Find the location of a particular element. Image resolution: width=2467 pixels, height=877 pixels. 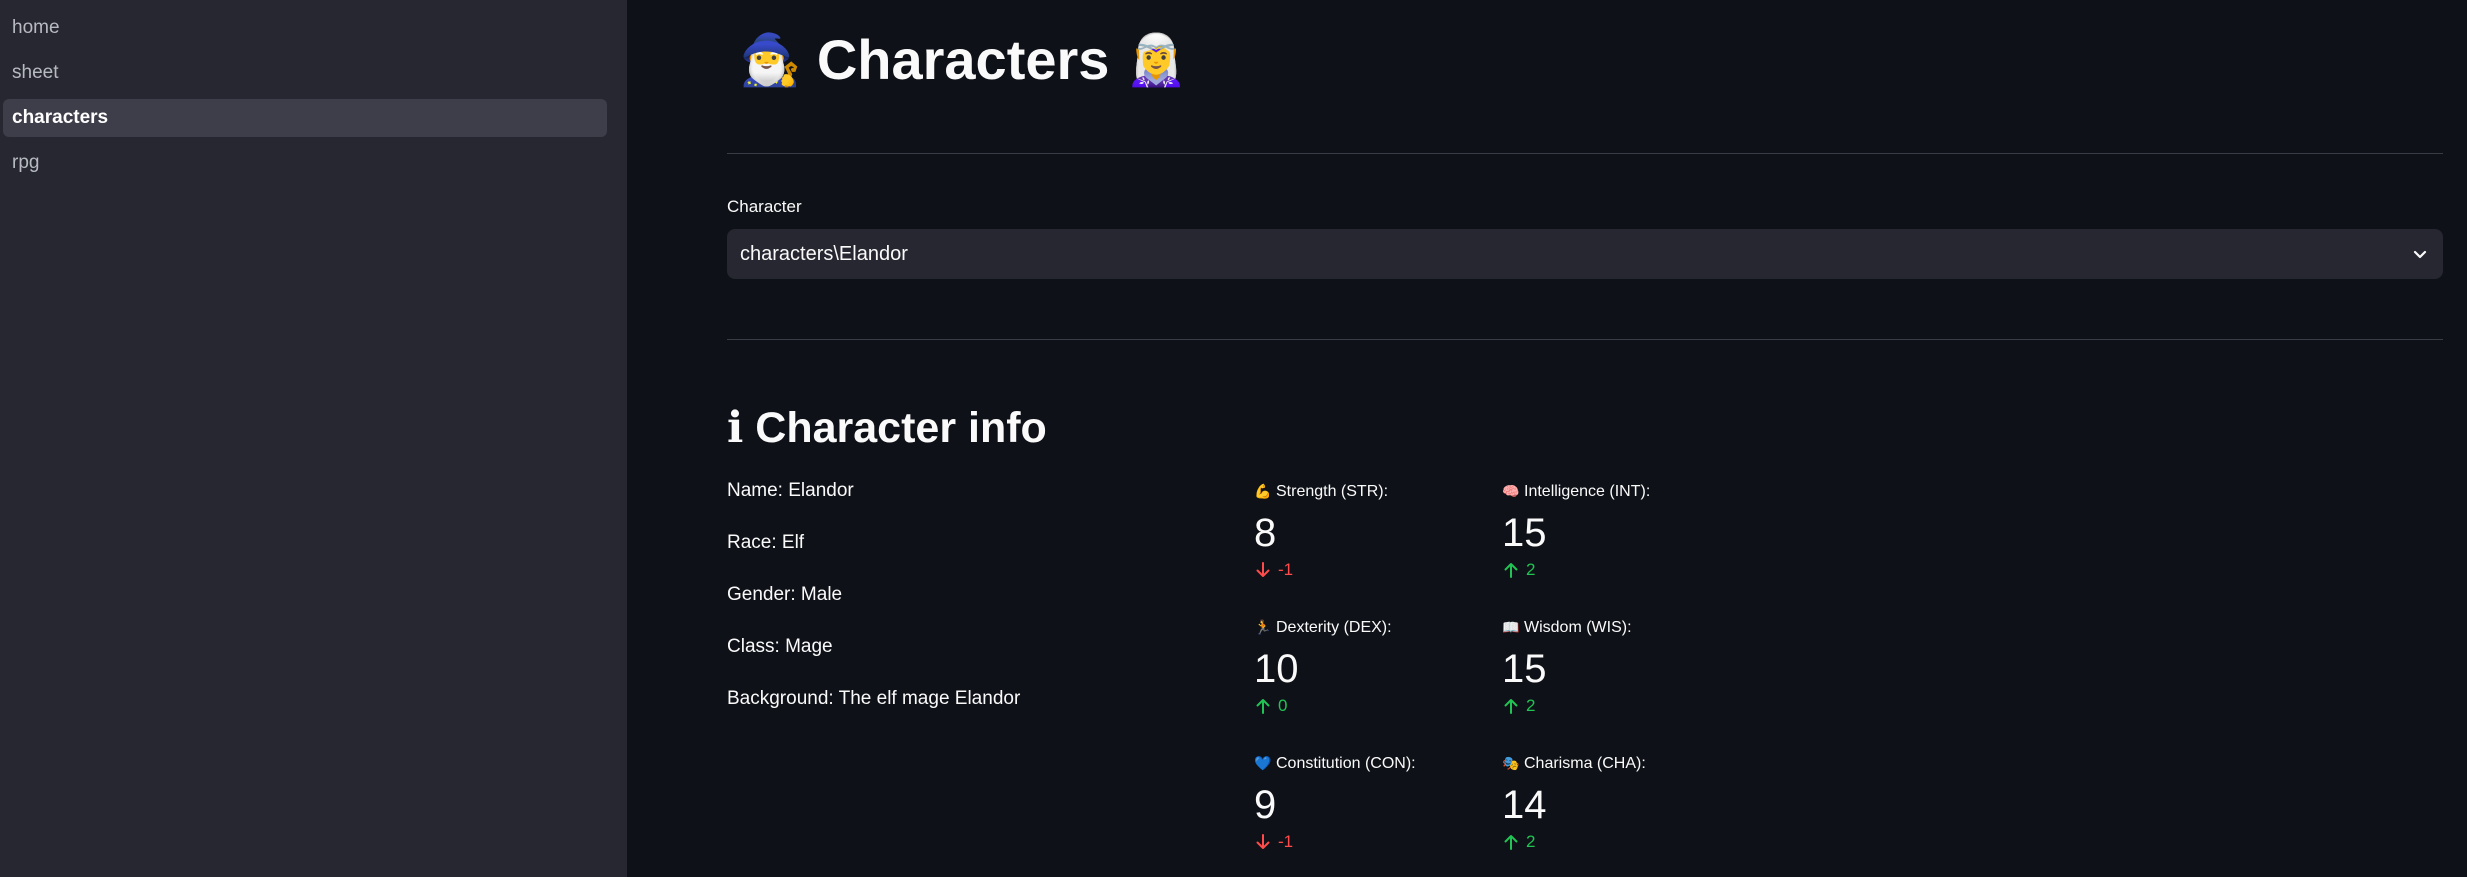

info-race: Race: Elf is located at coordinates (766, 542).